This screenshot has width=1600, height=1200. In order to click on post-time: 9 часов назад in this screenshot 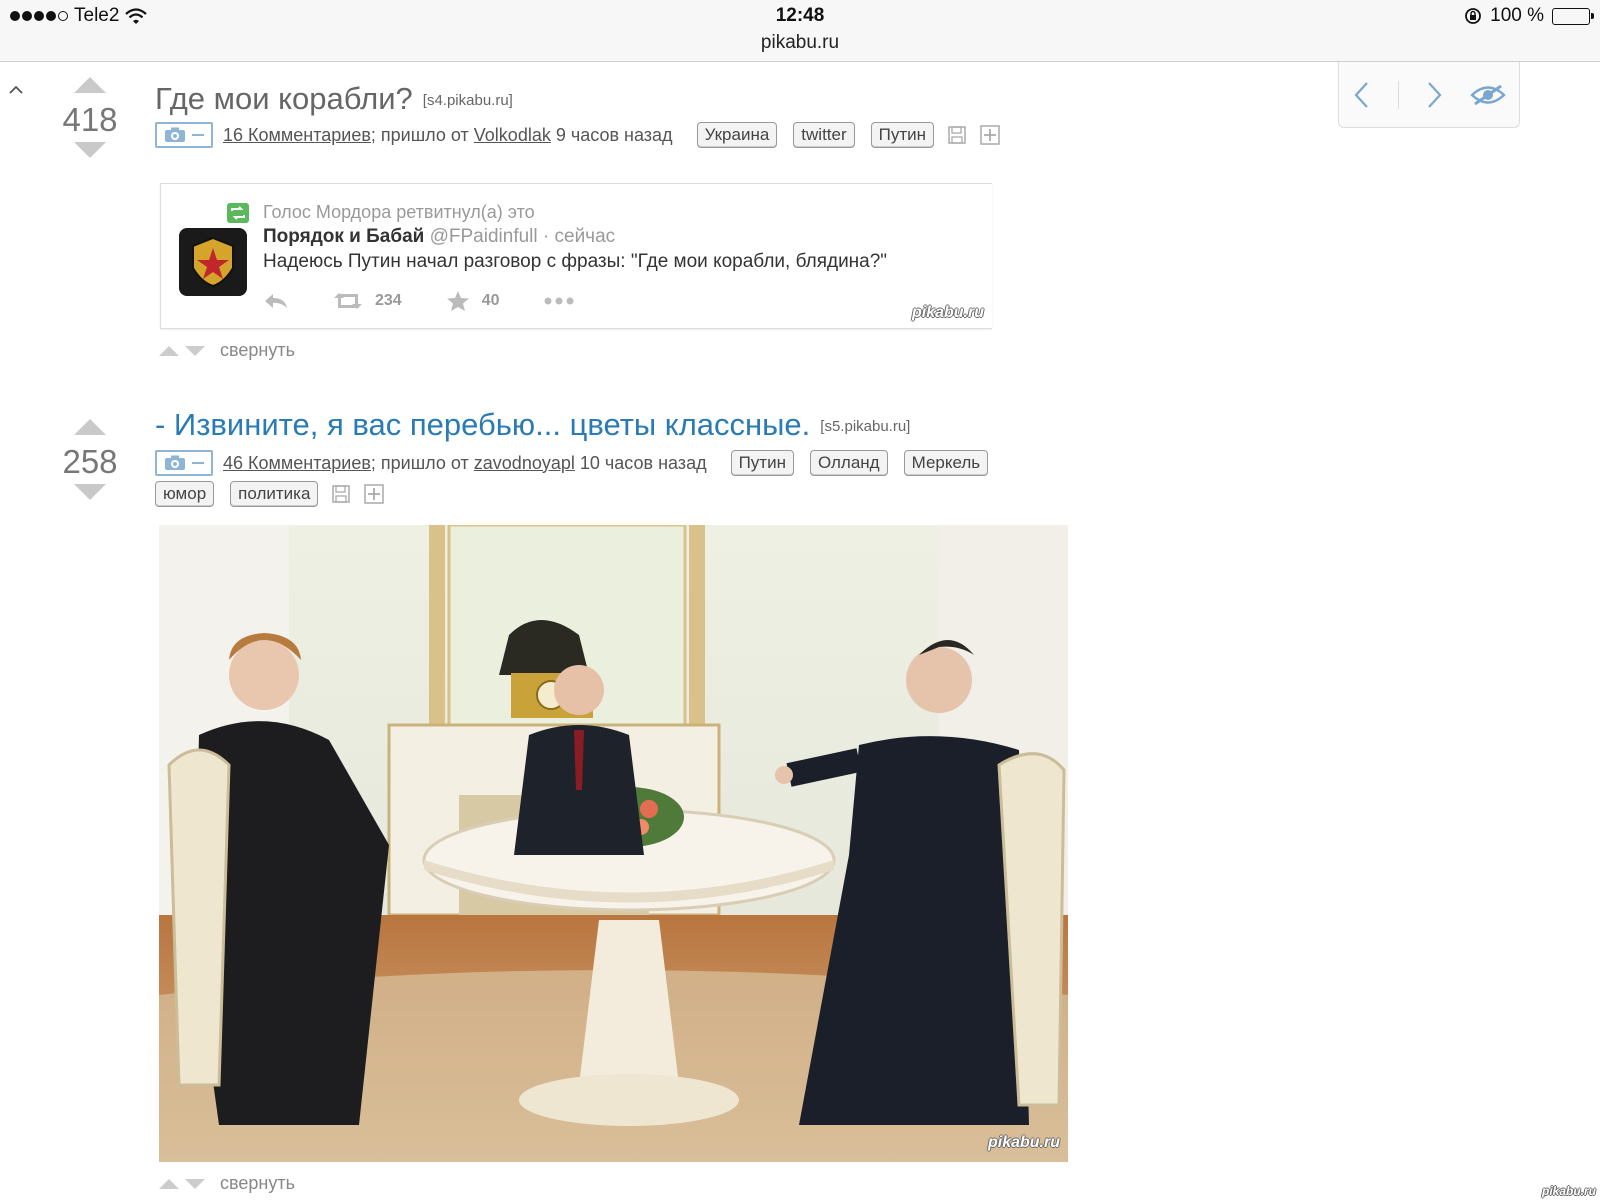, I will do `click(614, 134)`.